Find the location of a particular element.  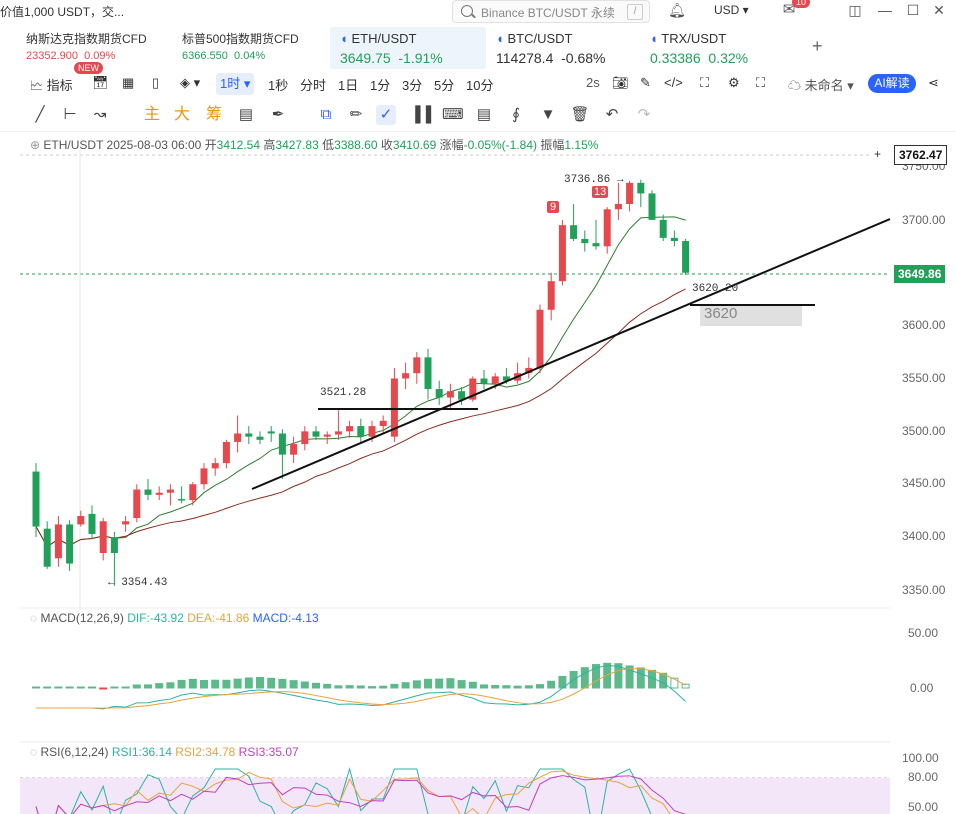

level-right-label: 3620.20 is located at coordinates (715, 289).